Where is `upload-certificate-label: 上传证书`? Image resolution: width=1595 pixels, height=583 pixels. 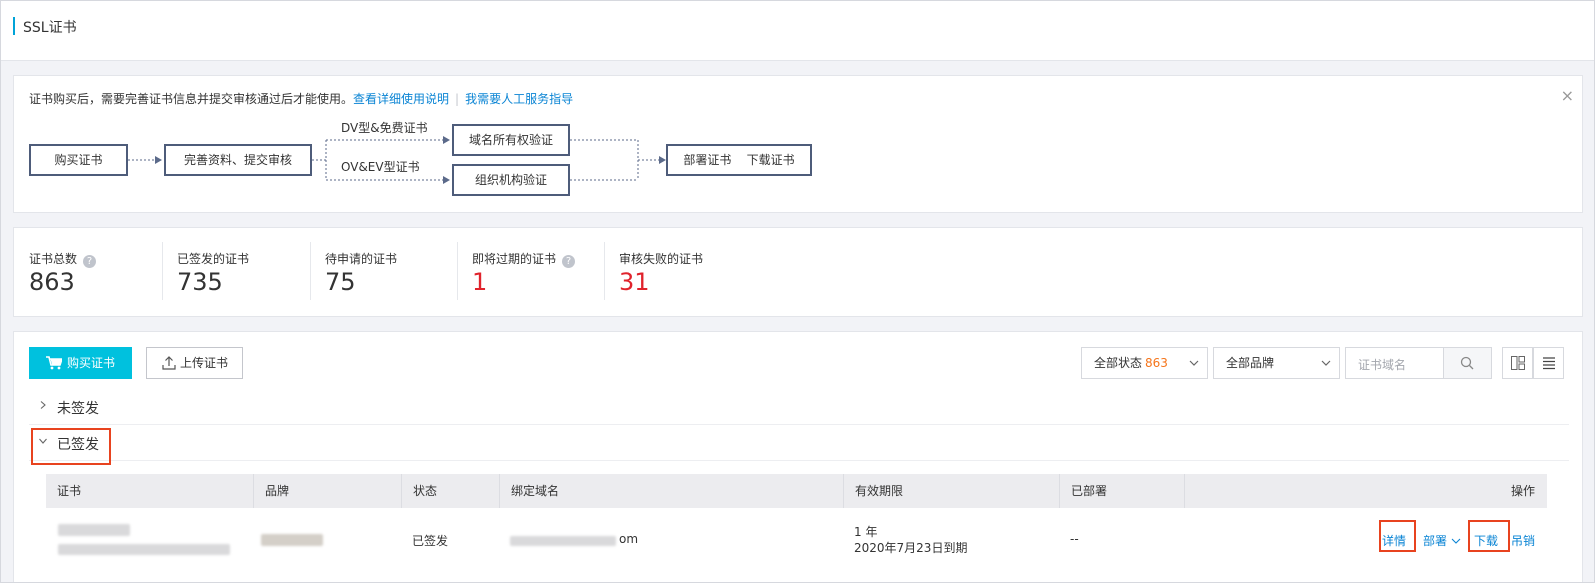
upload-certificate-label: 上传证书 is located at coordinates (204, 363).